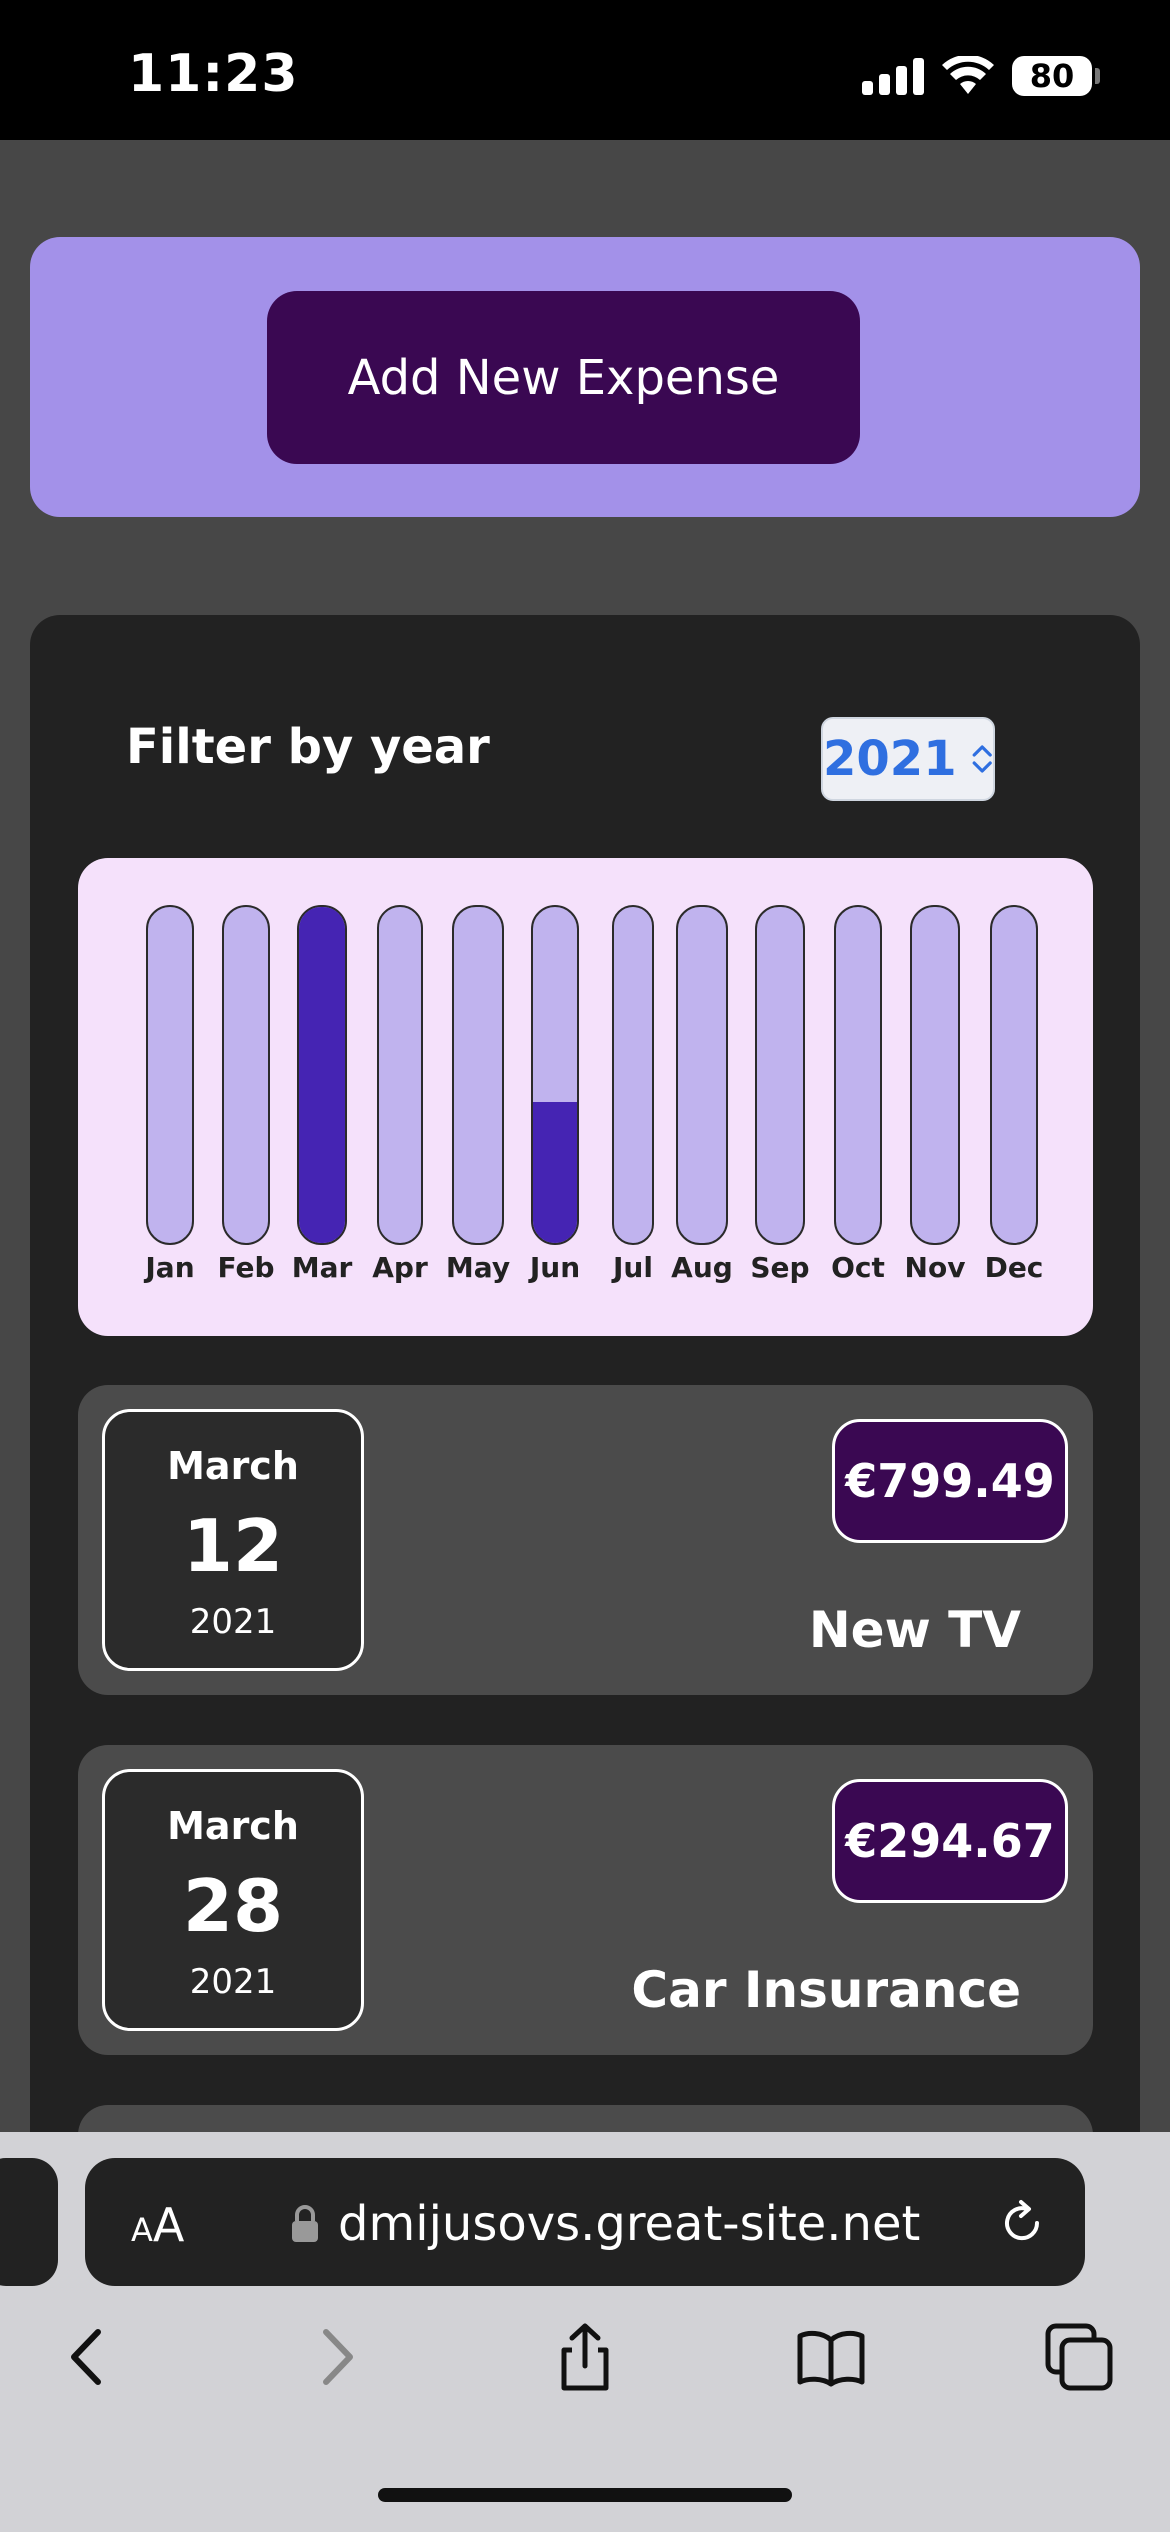 The height and width of the screenshot is (2532, 1170). What do you see at coordinates (478, 1075) in the screenshot?
I see `chart-bar-may` at bounding box center [478, 1075].